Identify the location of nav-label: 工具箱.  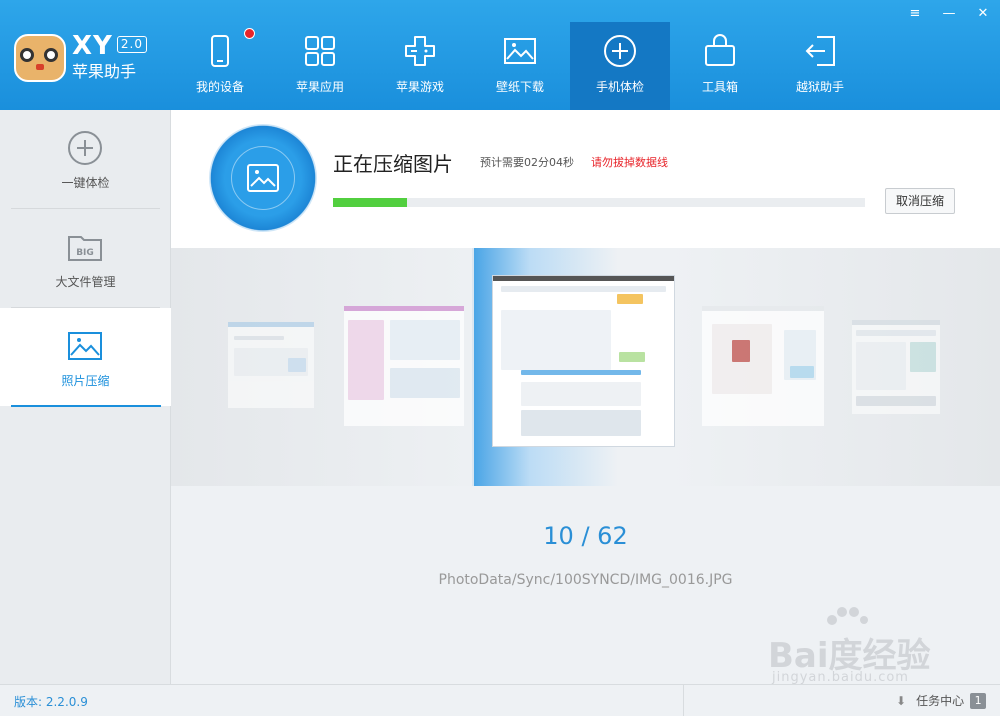
(719, 87).